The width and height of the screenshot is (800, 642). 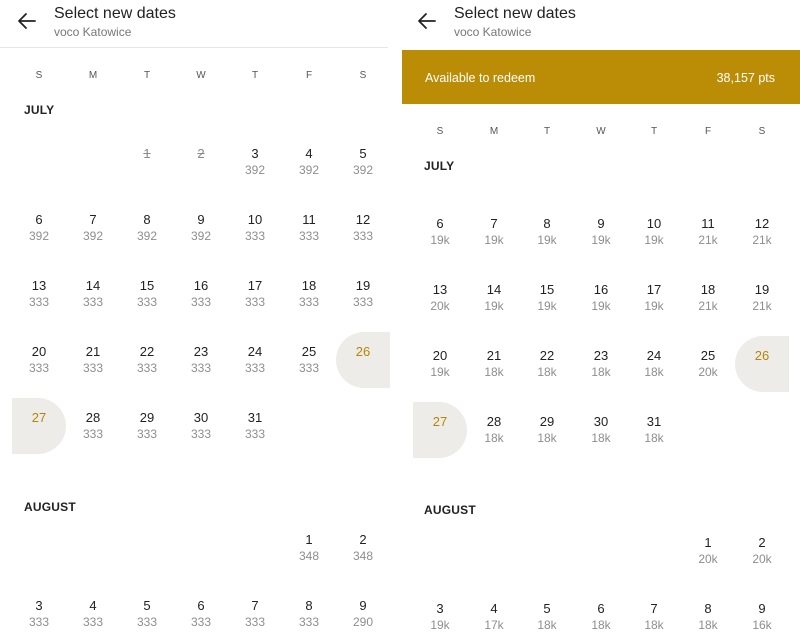 I want to click on day-cell: 31 333, so click(x=255, y=432).